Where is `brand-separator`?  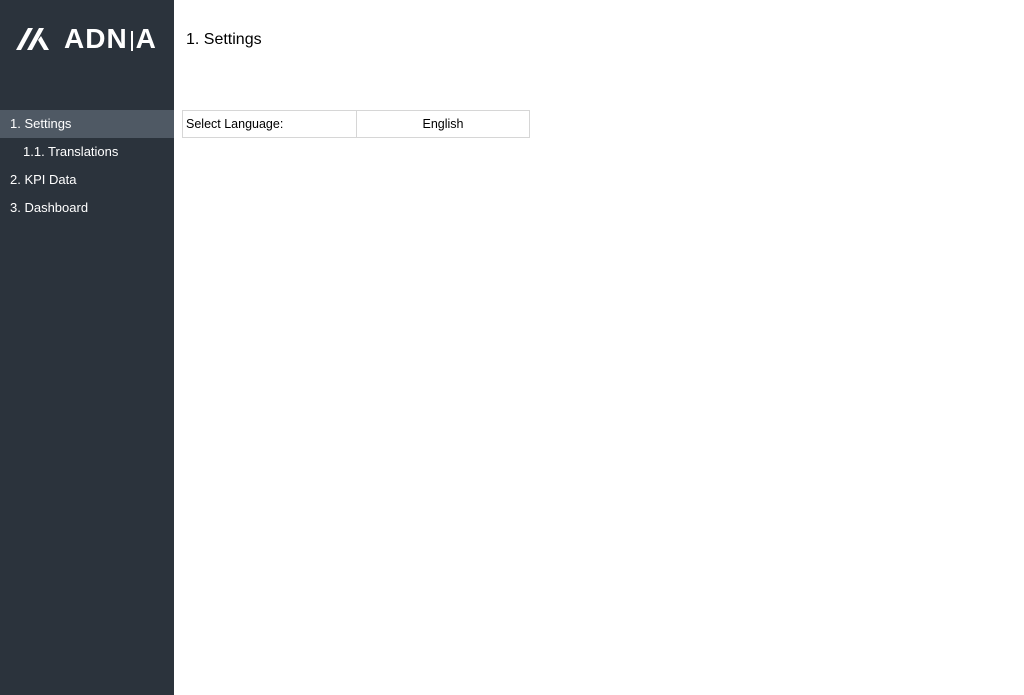 brand-separator is located at coordinates (131, 40).